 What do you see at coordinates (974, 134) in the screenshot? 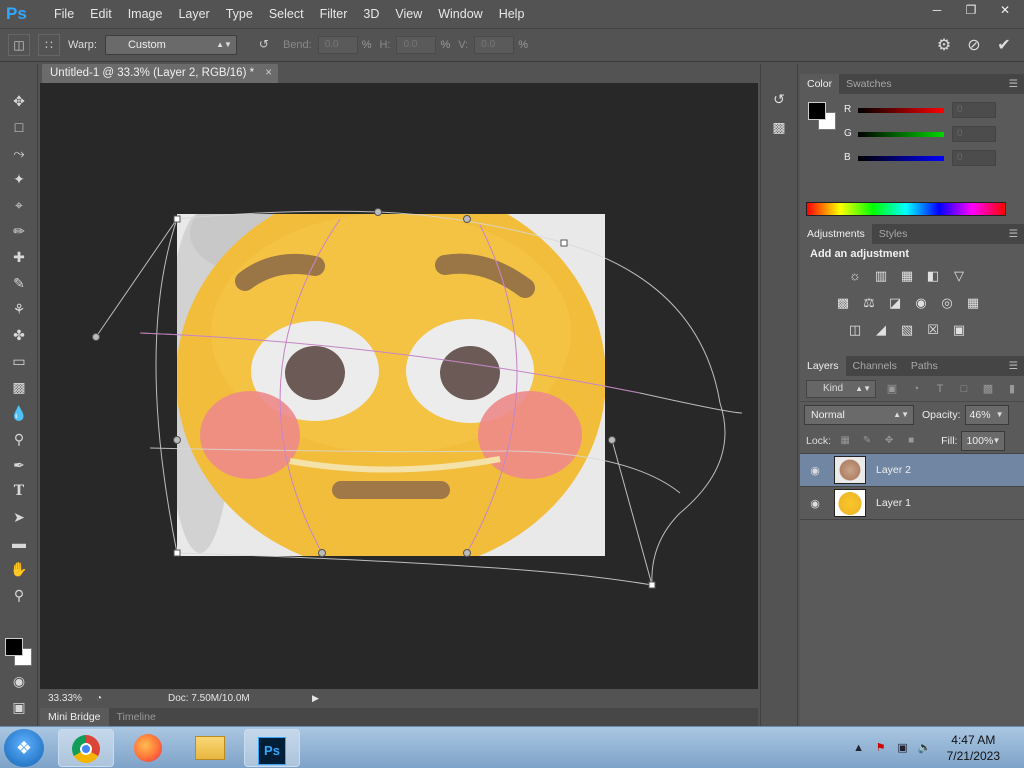
I see `green-value-field: 0` at bounding box center [974, 134].